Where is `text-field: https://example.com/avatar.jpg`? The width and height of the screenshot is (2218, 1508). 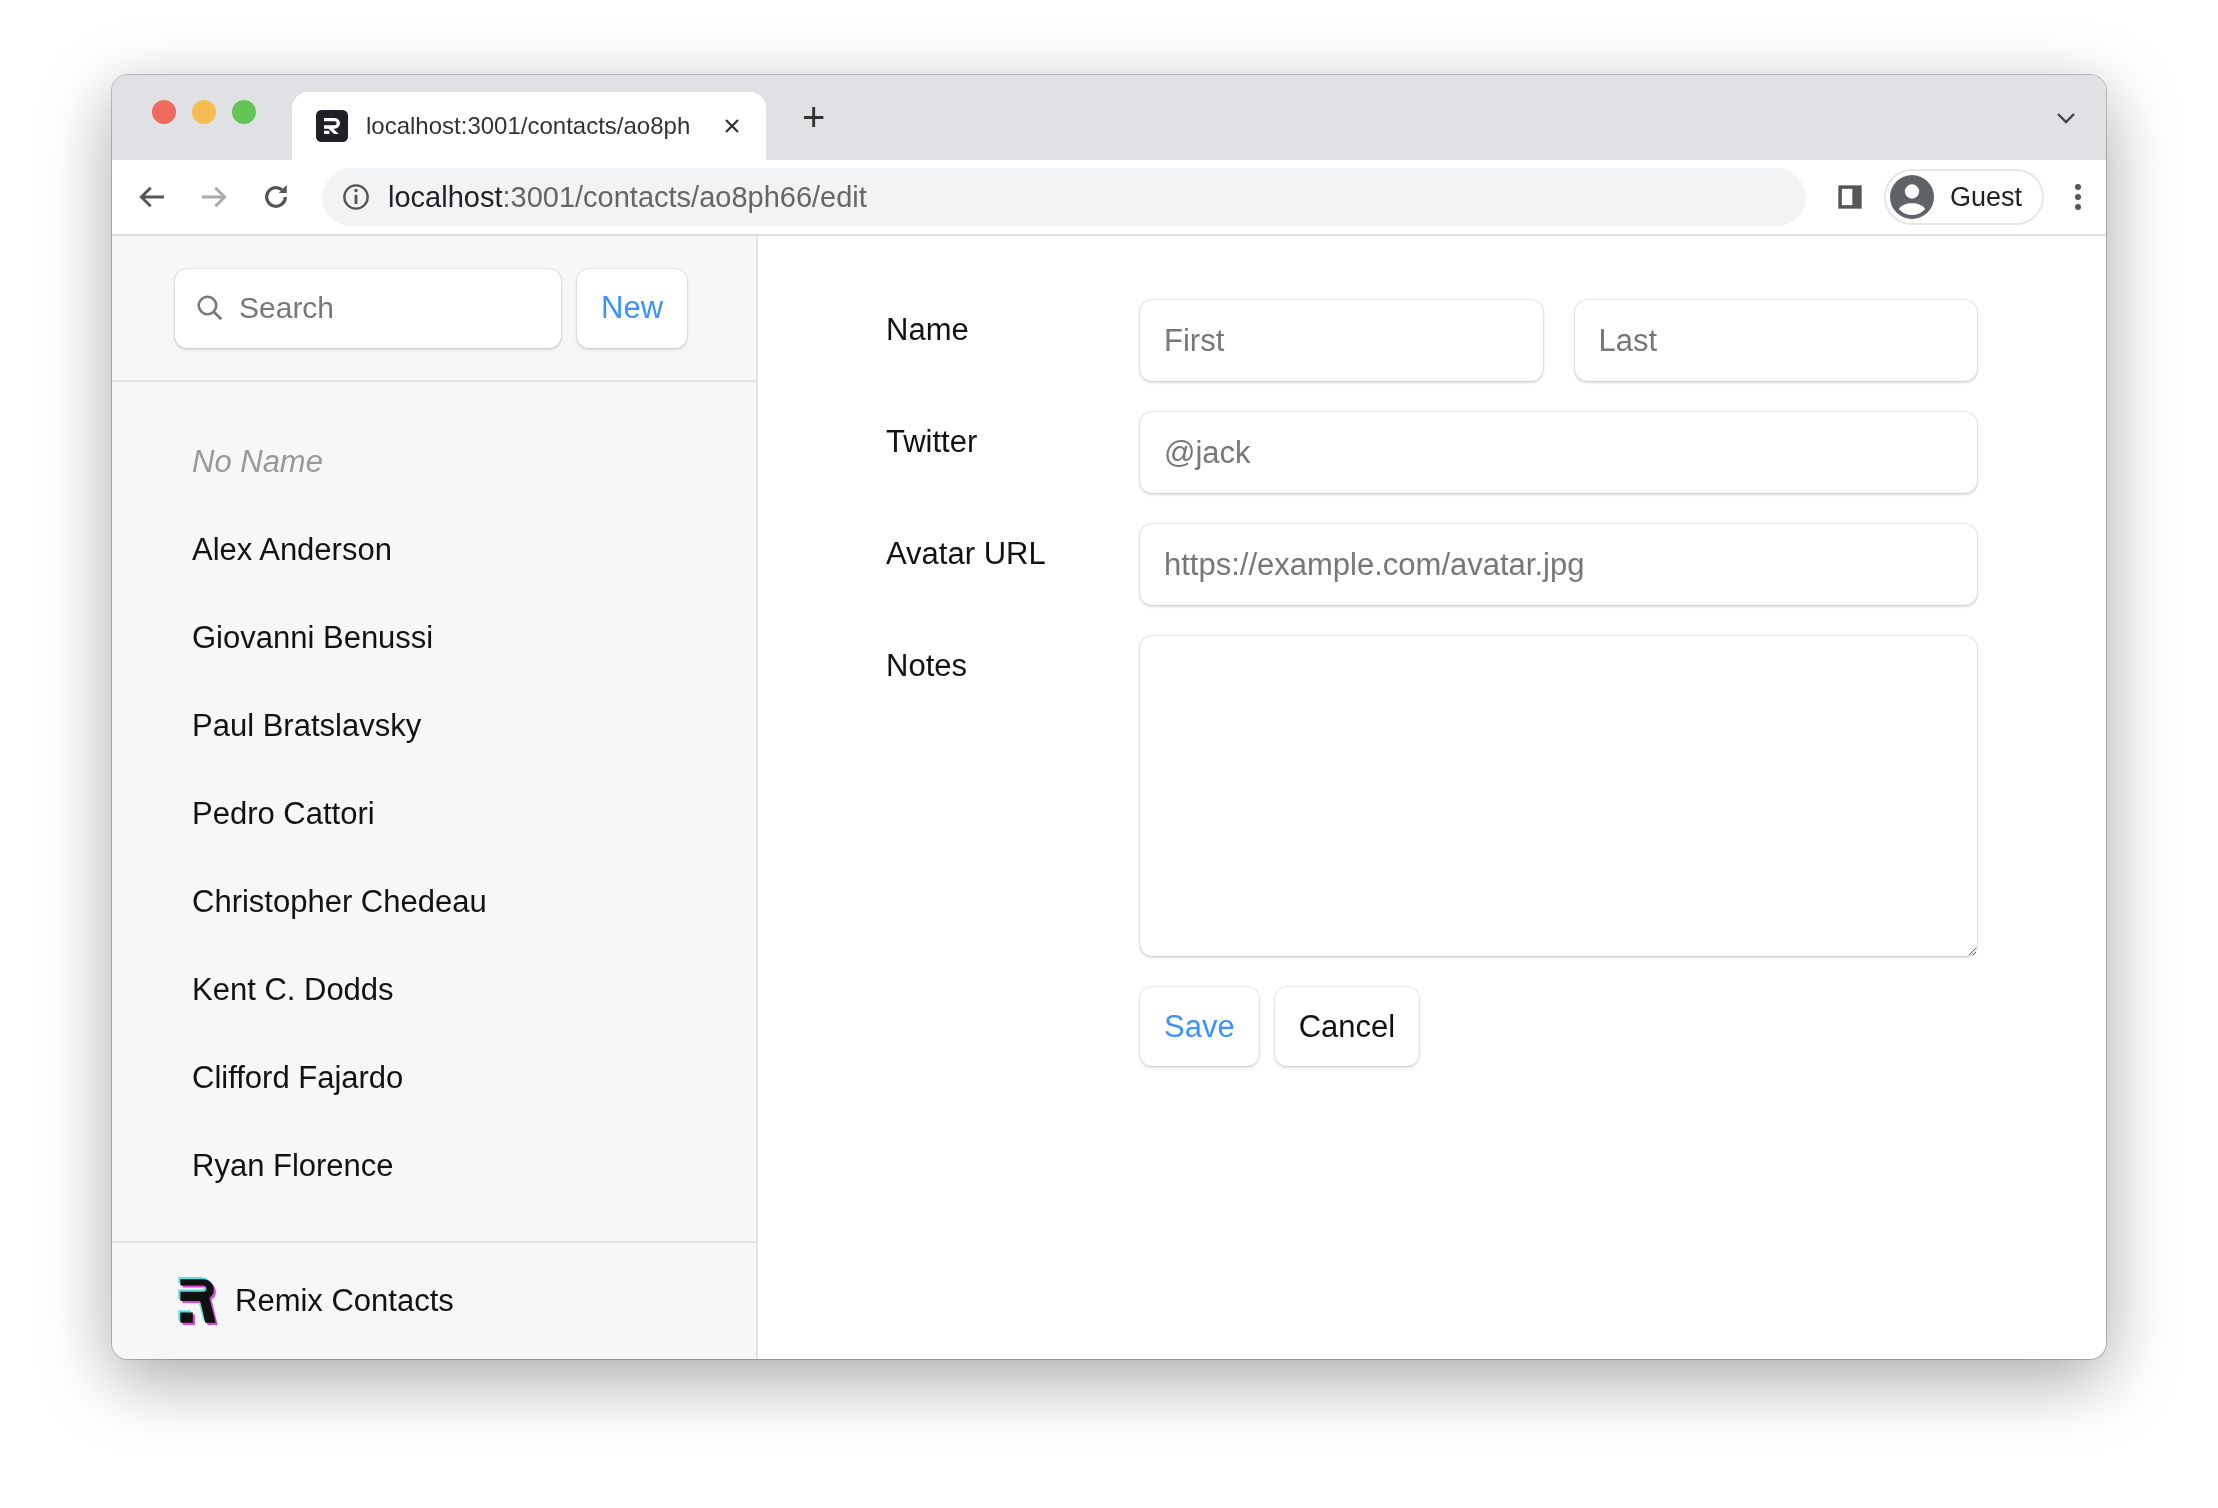 text-field: https://example.com/avatar.jpg is located at coordinates (1558, 564).